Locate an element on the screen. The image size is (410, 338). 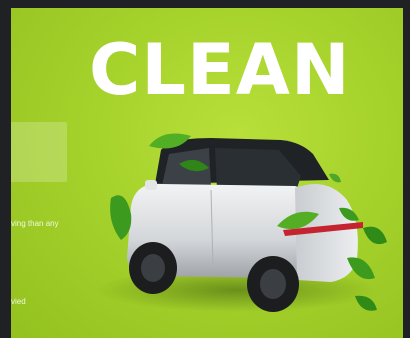
front-wheel is located at coordinates (153, 268).